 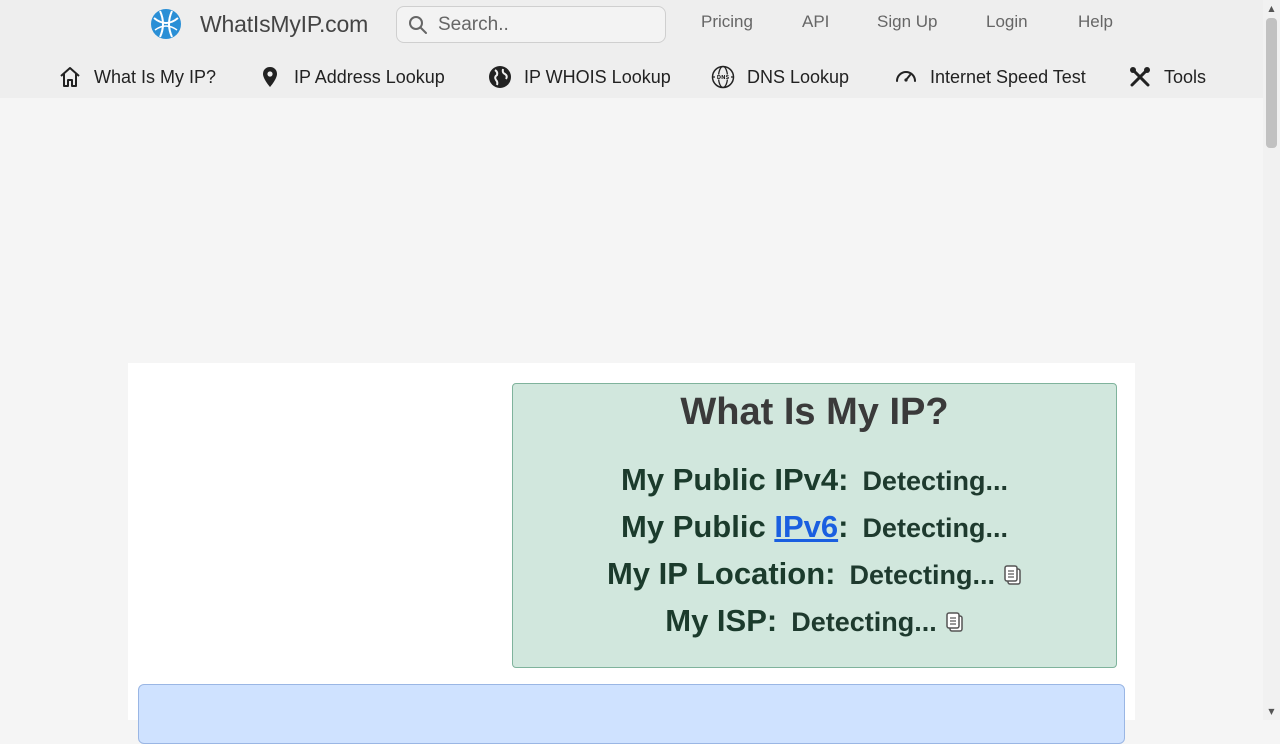 What do you see at coordinates (814, 412) in the screenshot?
I see `page-title: What Is My IP?` at bounding box center [814, 412].